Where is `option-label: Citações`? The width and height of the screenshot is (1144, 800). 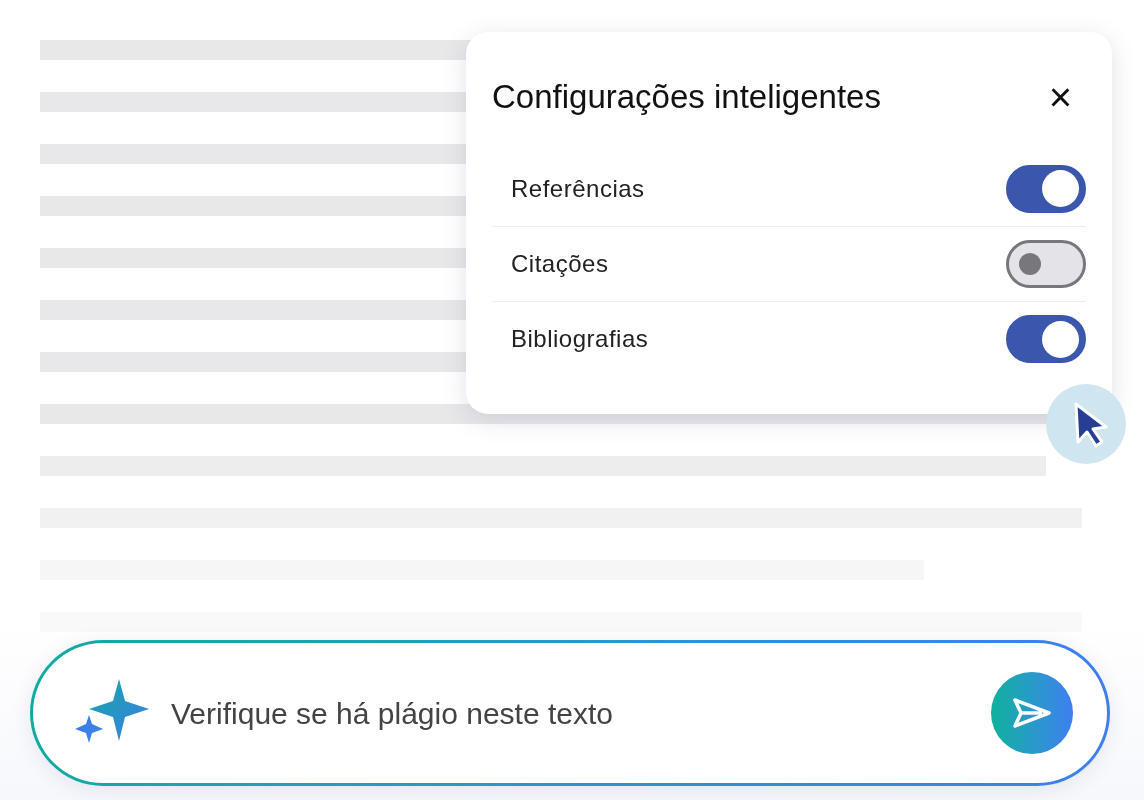
option-label: Citações is located at coordinates (560, 263).